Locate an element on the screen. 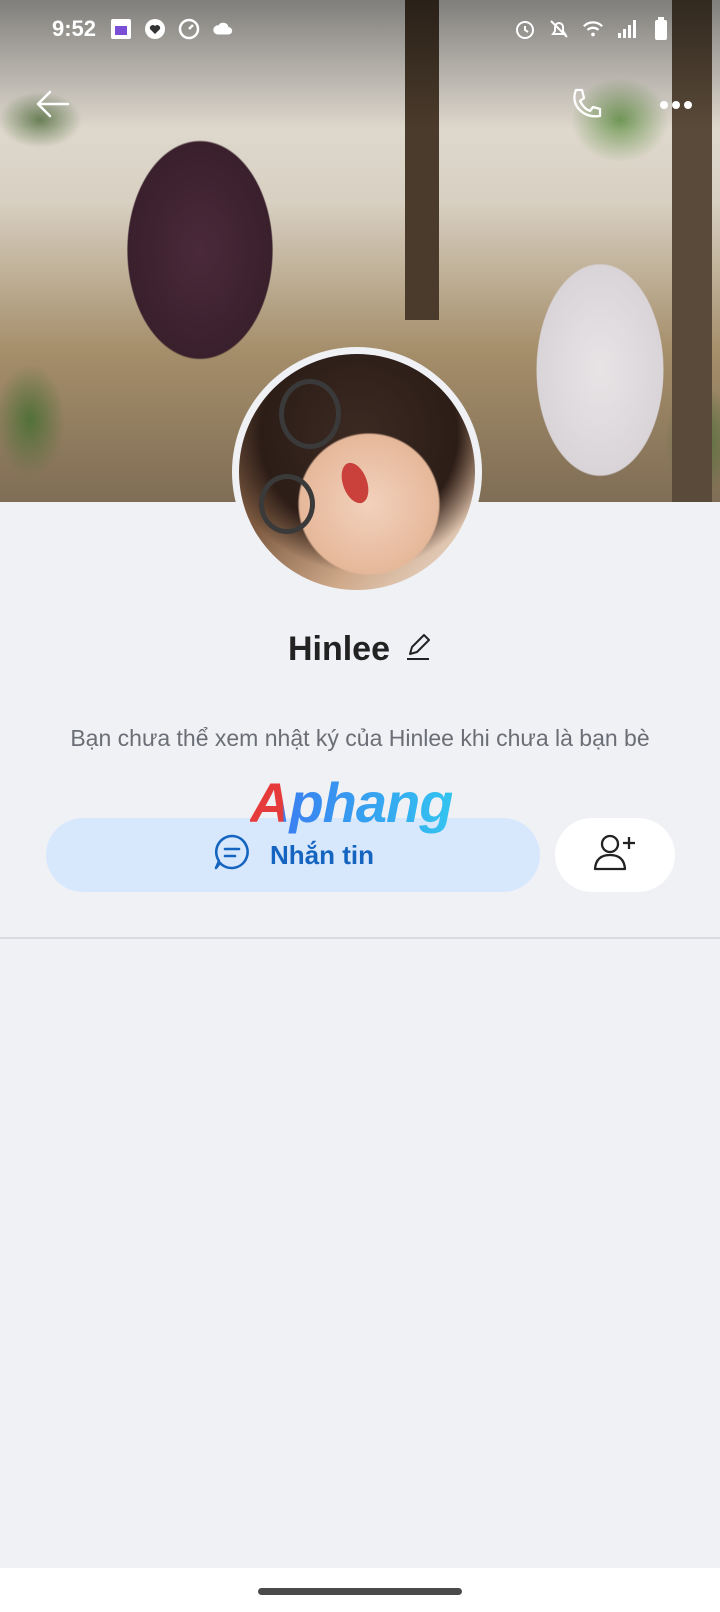  status-right-icons is located at coordinates (593, 28).